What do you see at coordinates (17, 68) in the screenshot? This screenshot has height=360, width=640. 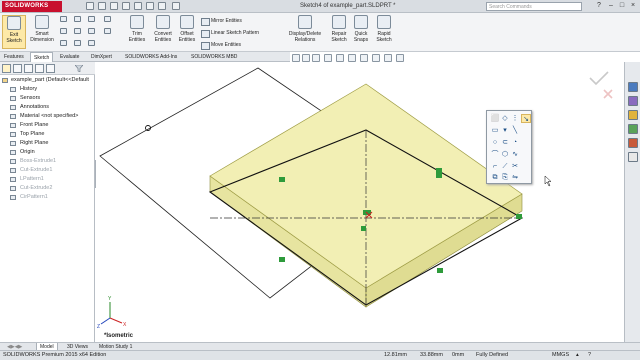 I see `propertymanager-tab-icon` at bounding box center [17, 68].